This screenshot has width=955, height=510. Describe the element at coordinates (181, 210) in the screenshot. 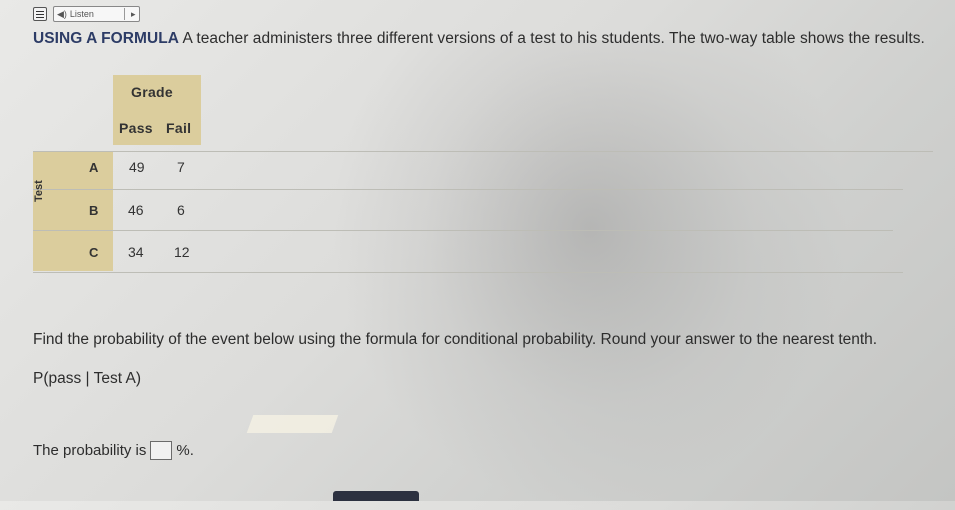

I see `table-cell: 6` at that location.